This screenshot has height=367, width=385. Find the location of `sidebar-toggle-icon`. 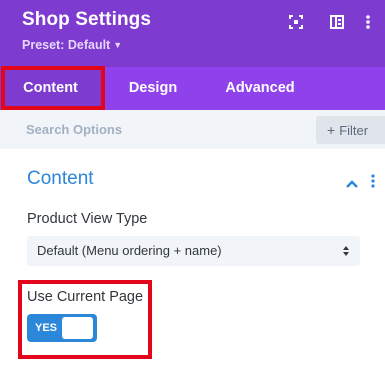

sidebar-toggle-icon is located at coordinates (337, 22).